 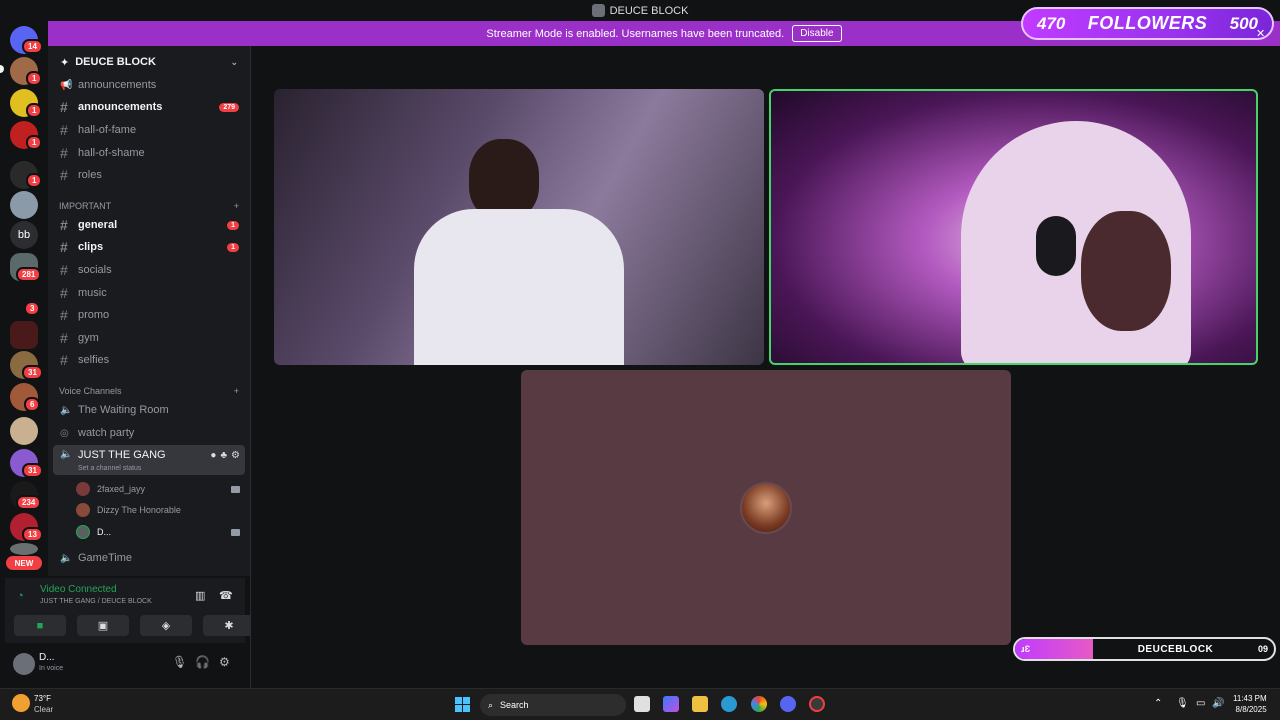 What do you see at coordinates (233, 247) in the screenshot?
I see `mention-count: 1` at bounding box center [233, 247].